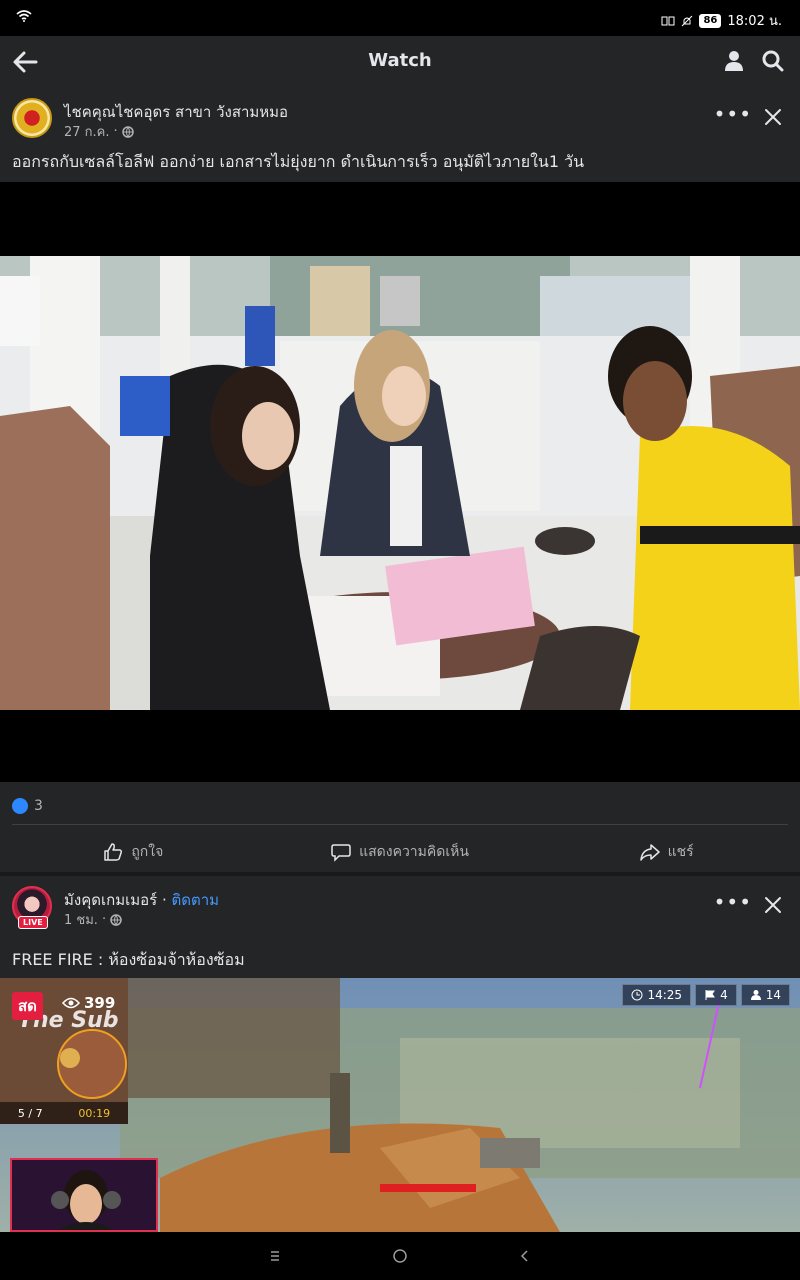 This screenshot has height=1280, width=800. What do you see at coordinates (196, 900) in the screenshot?
I see `follow-link: ติดตาม` at bounding box center [196, 900].